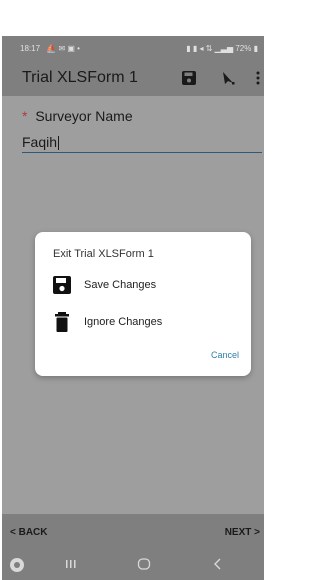 The height and width of the screenshot is (580, 320). I want to click on home-icon, so click(144, 565).